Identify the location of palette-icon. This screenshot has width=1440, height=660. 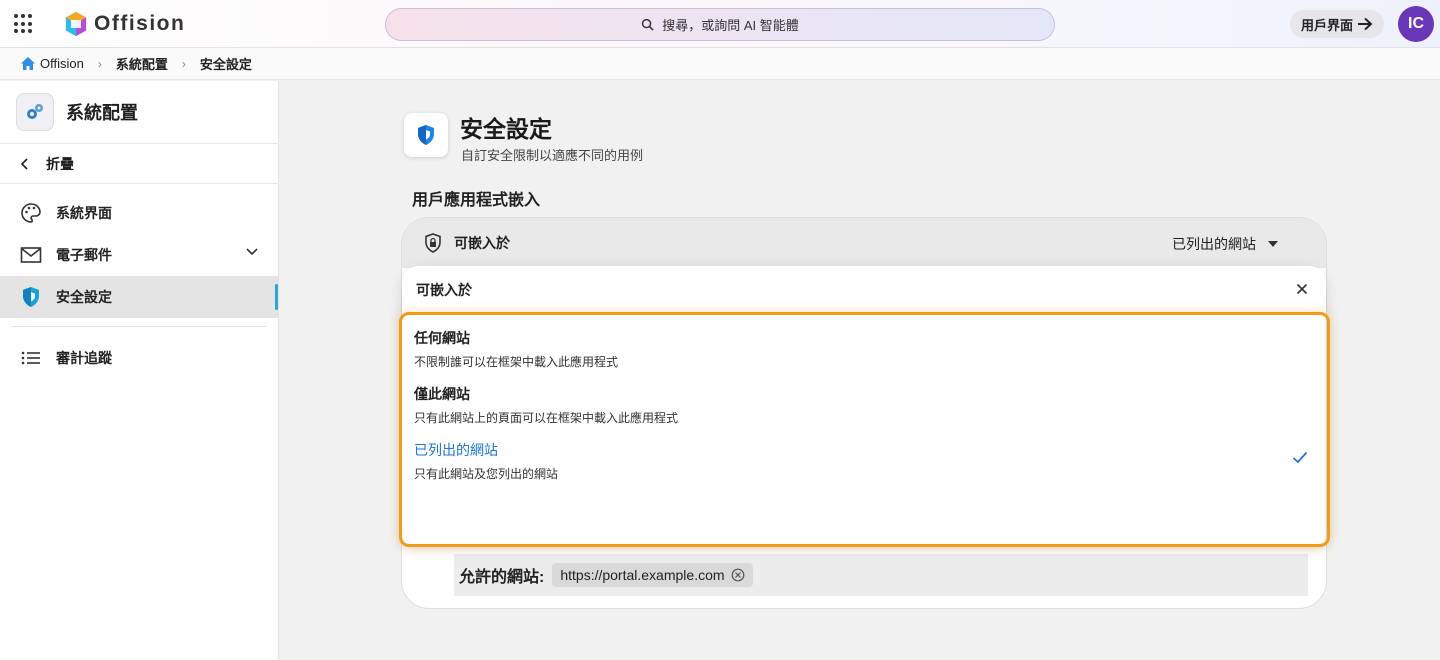
(31, 213).